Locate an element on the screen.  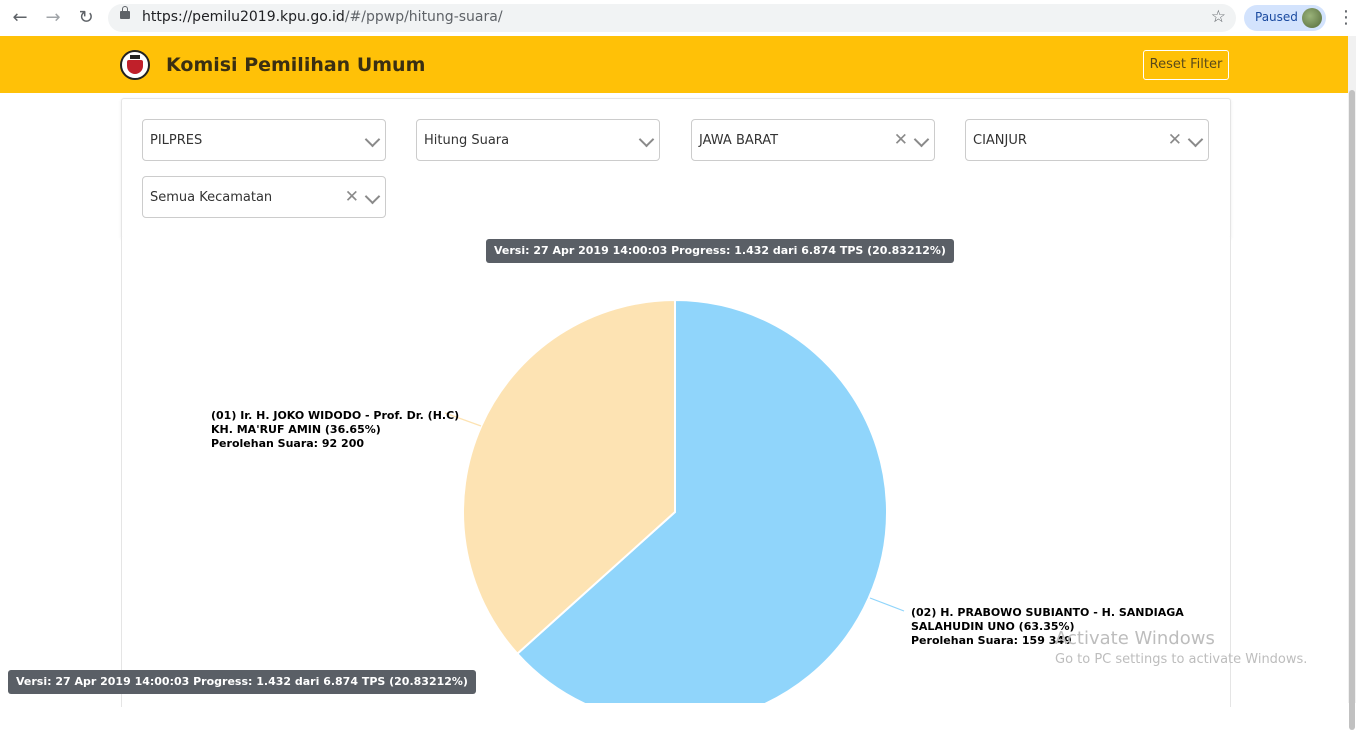
page-scrollbar is located at coordinates (1352, 383).